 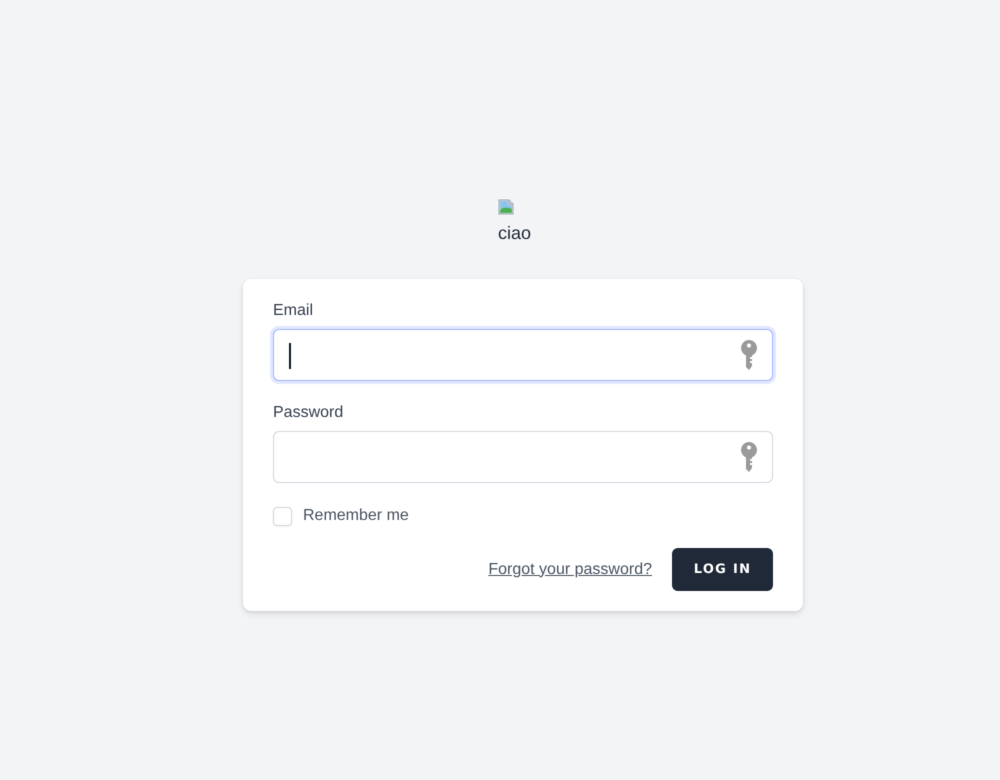 What do you see at coordinates (308, 413) in the screenshot?
I see `field-label: Password` at bounding box center [308, 413].